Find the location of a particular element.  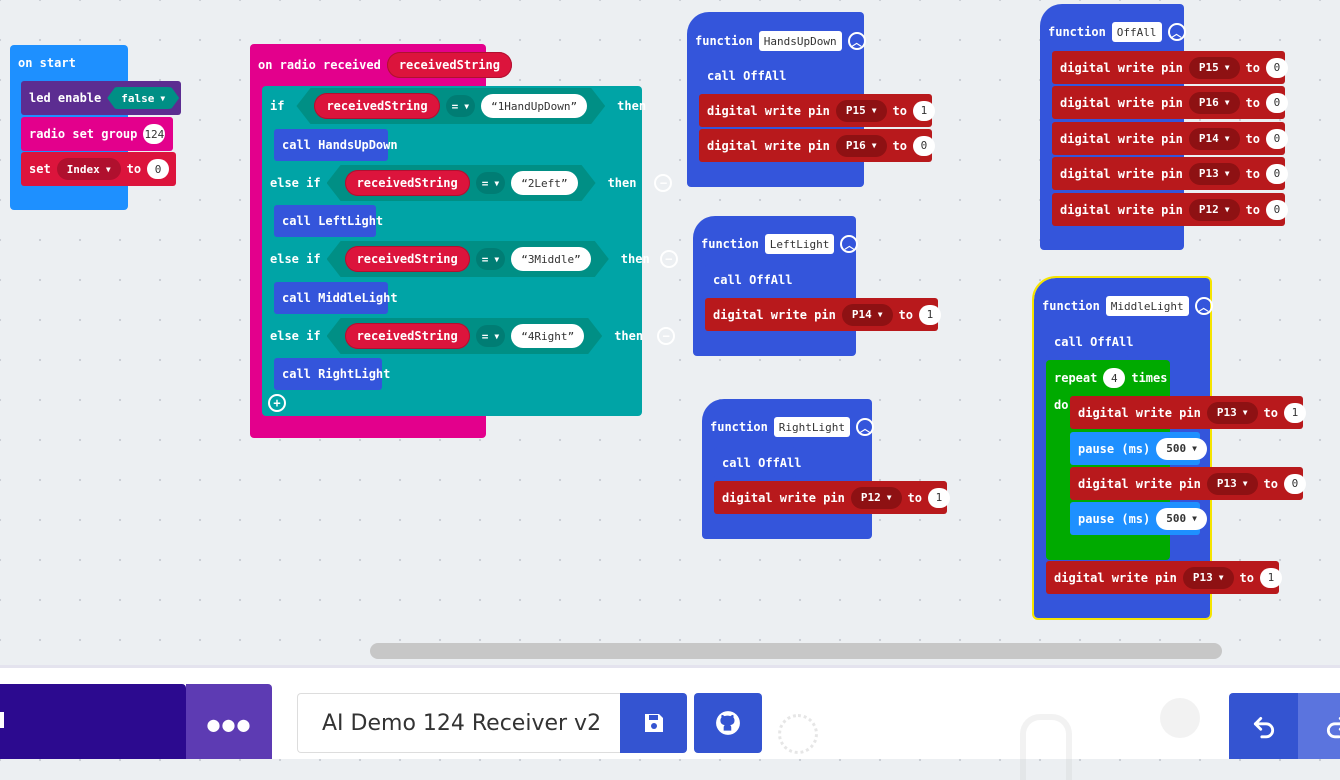

compare-block: receivedString = ▼ “1HandUpDown” is located at coordinates (450, 106).